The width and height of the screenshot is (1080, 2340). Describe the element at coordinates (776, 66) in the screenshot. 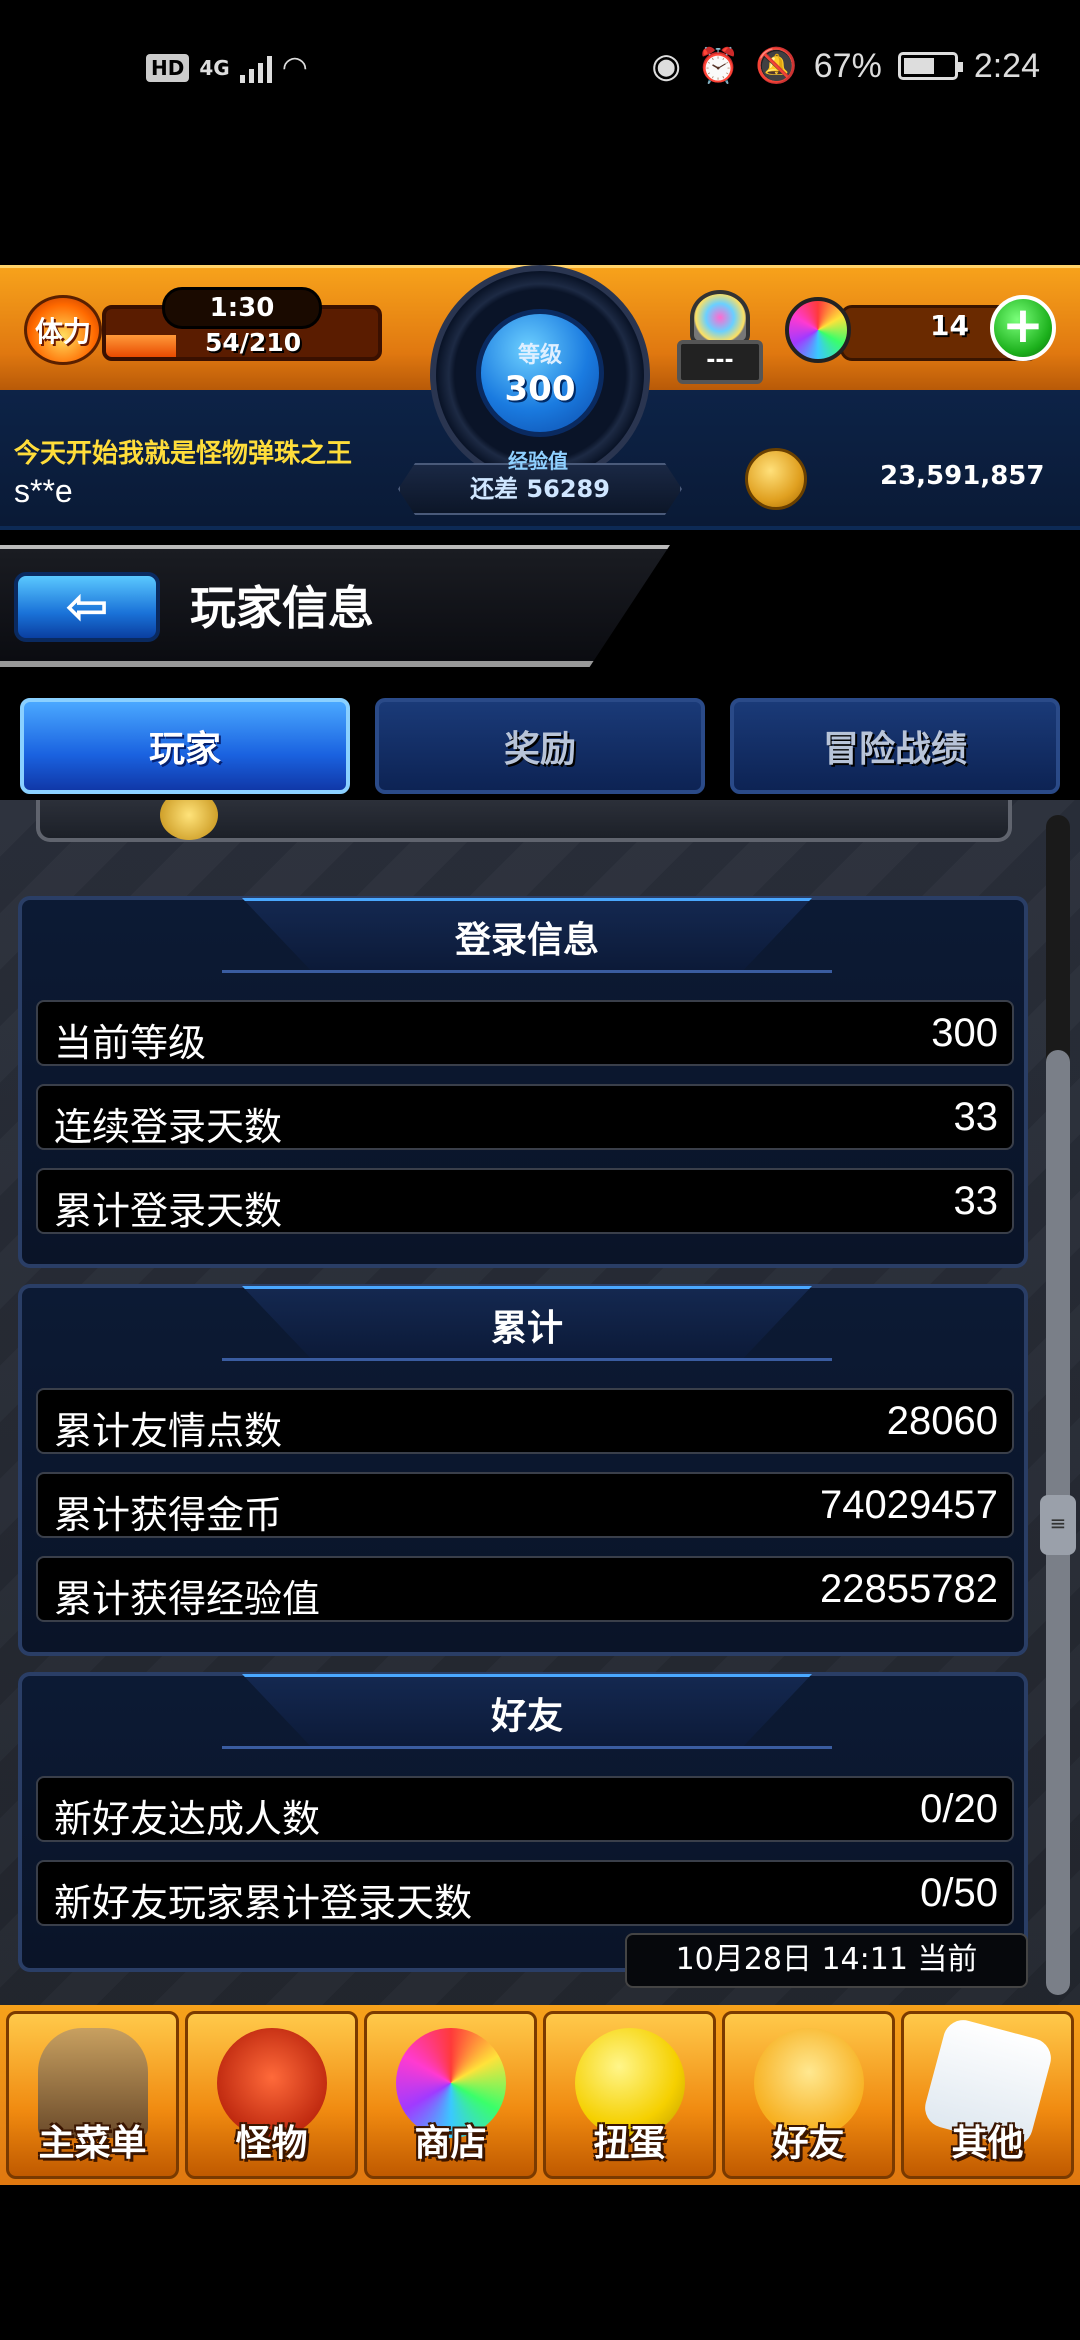

I see `mute-icon: 🔕` at that location.